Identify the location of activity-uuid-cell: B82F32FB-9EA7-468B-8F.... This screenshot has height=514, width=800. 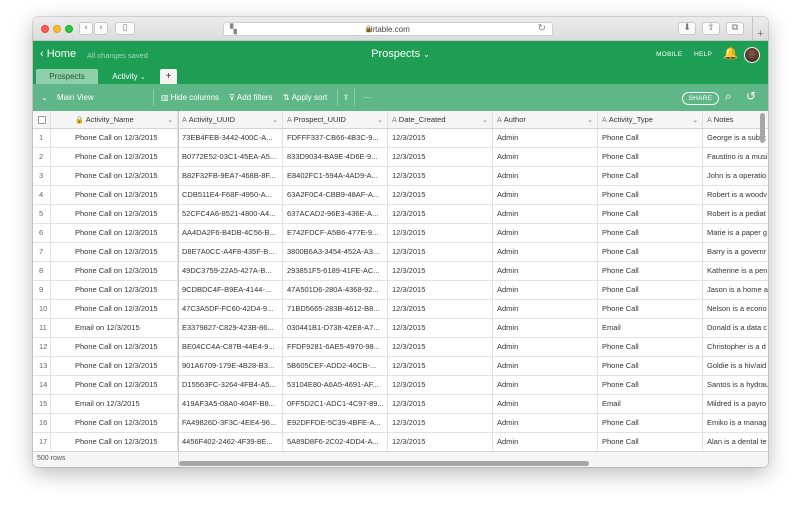
(230, 176).